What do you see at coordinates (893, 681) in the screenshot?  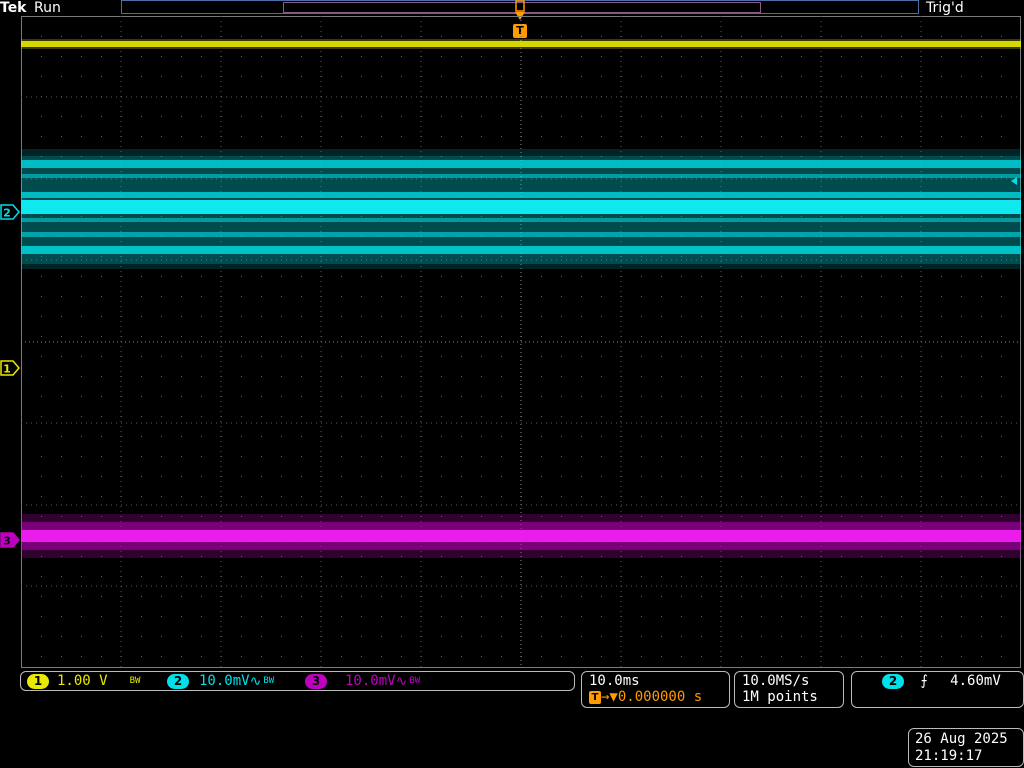 I see `trigger-source-badge: 2` at bounding box center [893, 681].